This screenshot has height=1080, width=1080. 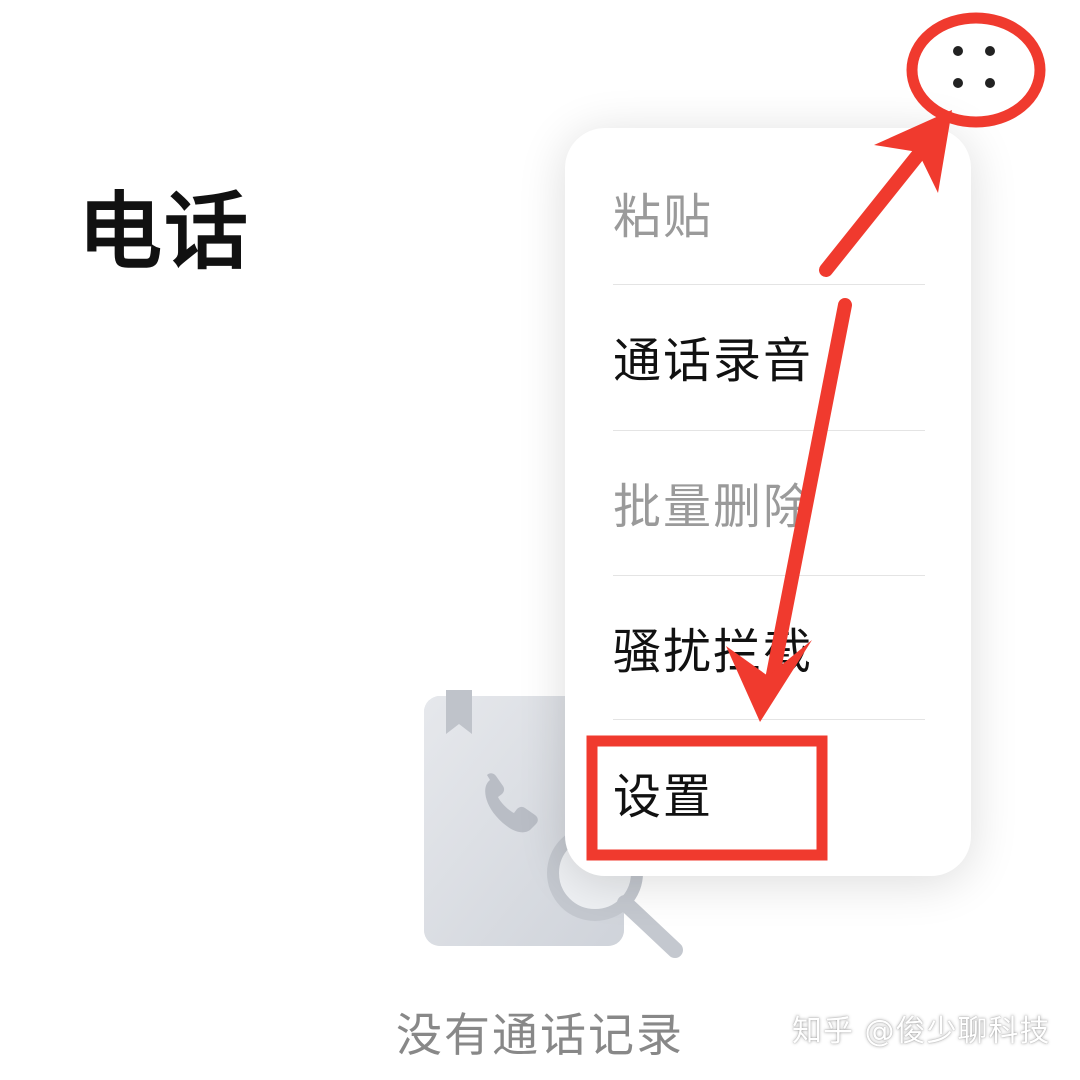 What do you see at coordinates (769, 361) in the screenshot?
I see `menu-item-call-recording: 通话录音` at bounding box center [769, 361].